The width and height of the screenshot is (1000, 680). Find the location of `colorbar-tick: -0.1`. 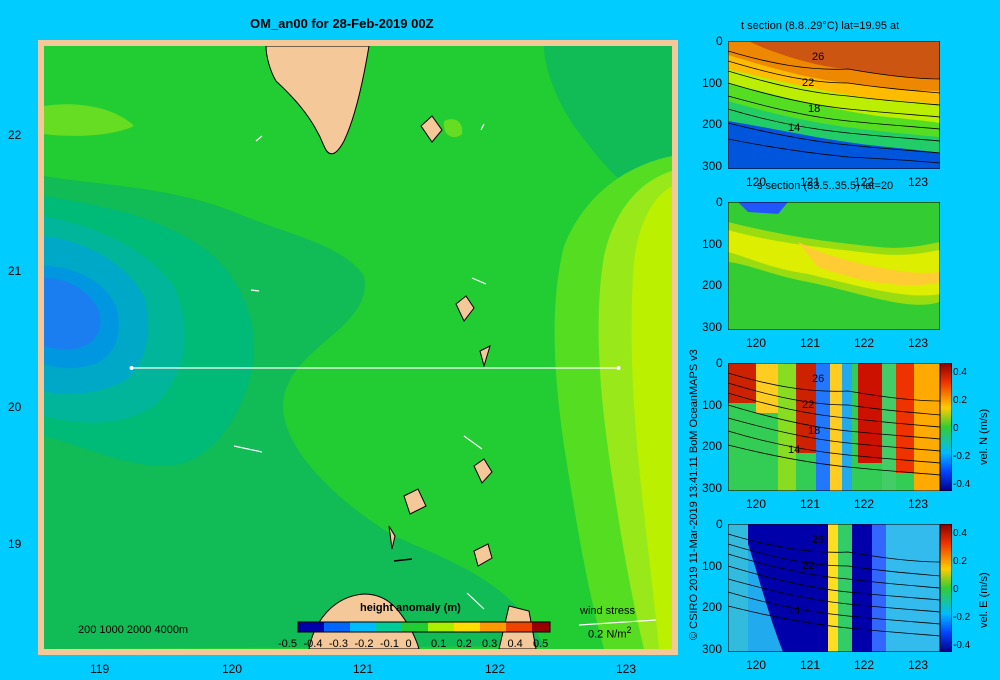

colorbar-tick: -0.1 is located at coordinates (389, 644).